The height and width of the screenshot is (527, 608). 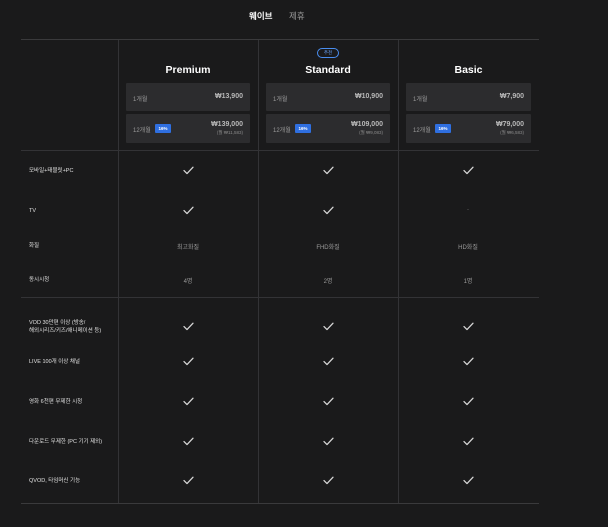 What do you see at coordinates (39, 280) in the screenshot?
I see `feature-label: 동시시청` at bounding box center [39, 280].